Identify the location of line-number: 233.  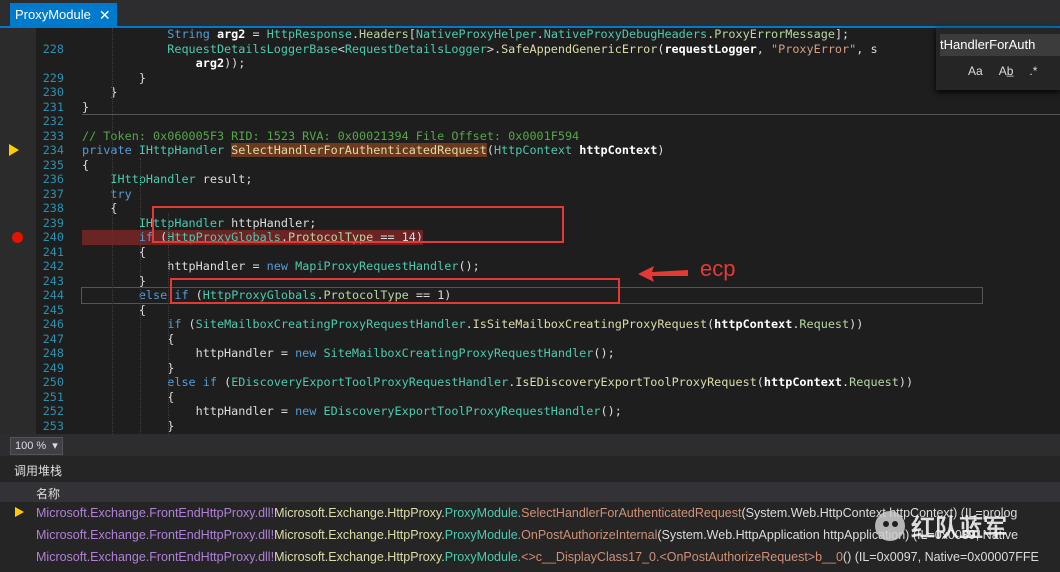
(53, 135).